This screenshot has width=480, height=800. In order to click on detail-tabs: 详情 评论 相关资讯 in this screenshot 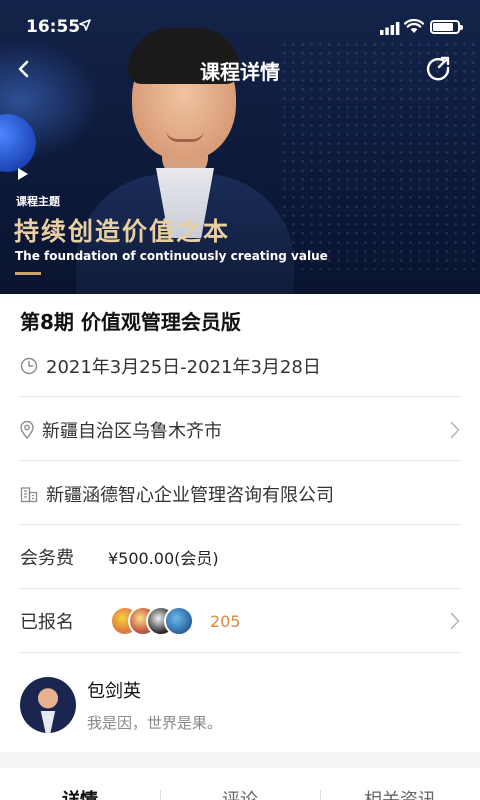, I will do `click(240, 784)`.